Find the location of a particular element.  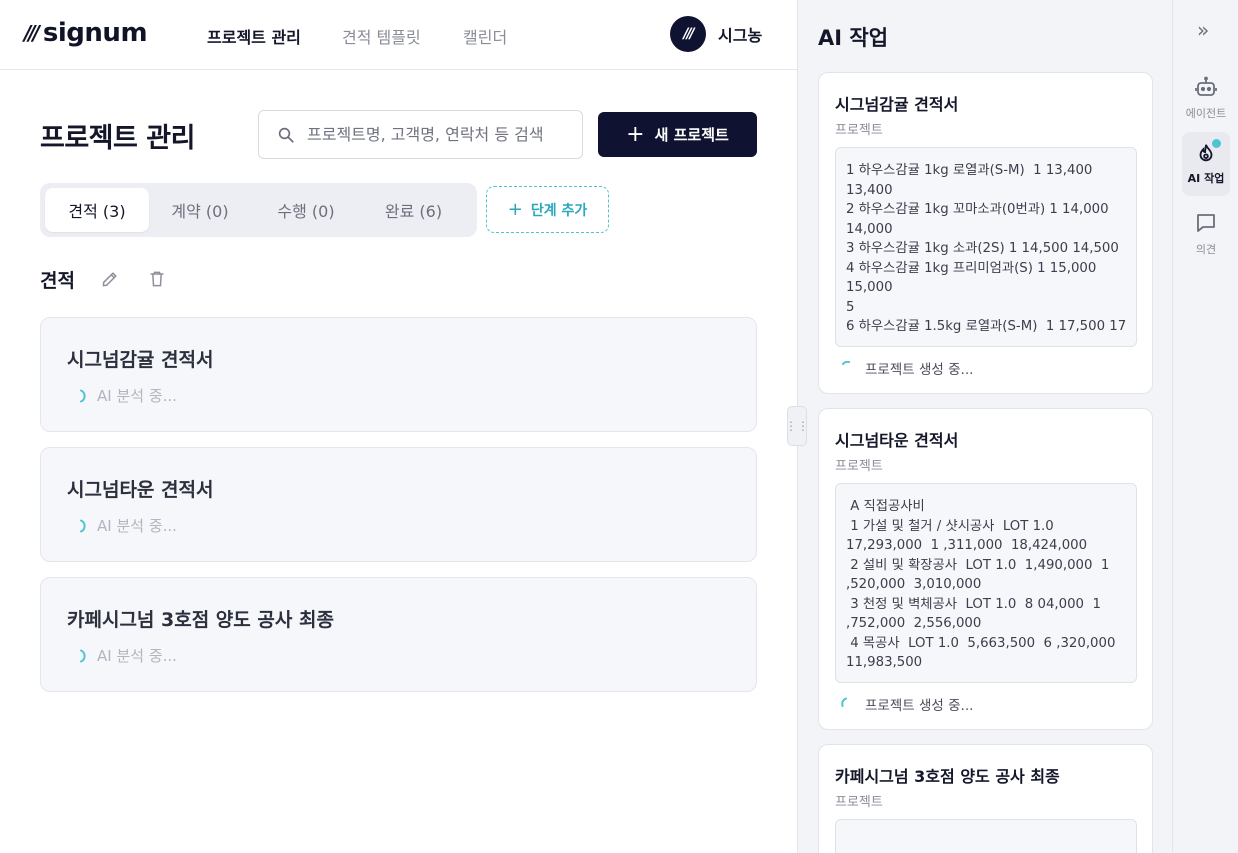

user-name: 시그농 is located at coordinates (740, 35).